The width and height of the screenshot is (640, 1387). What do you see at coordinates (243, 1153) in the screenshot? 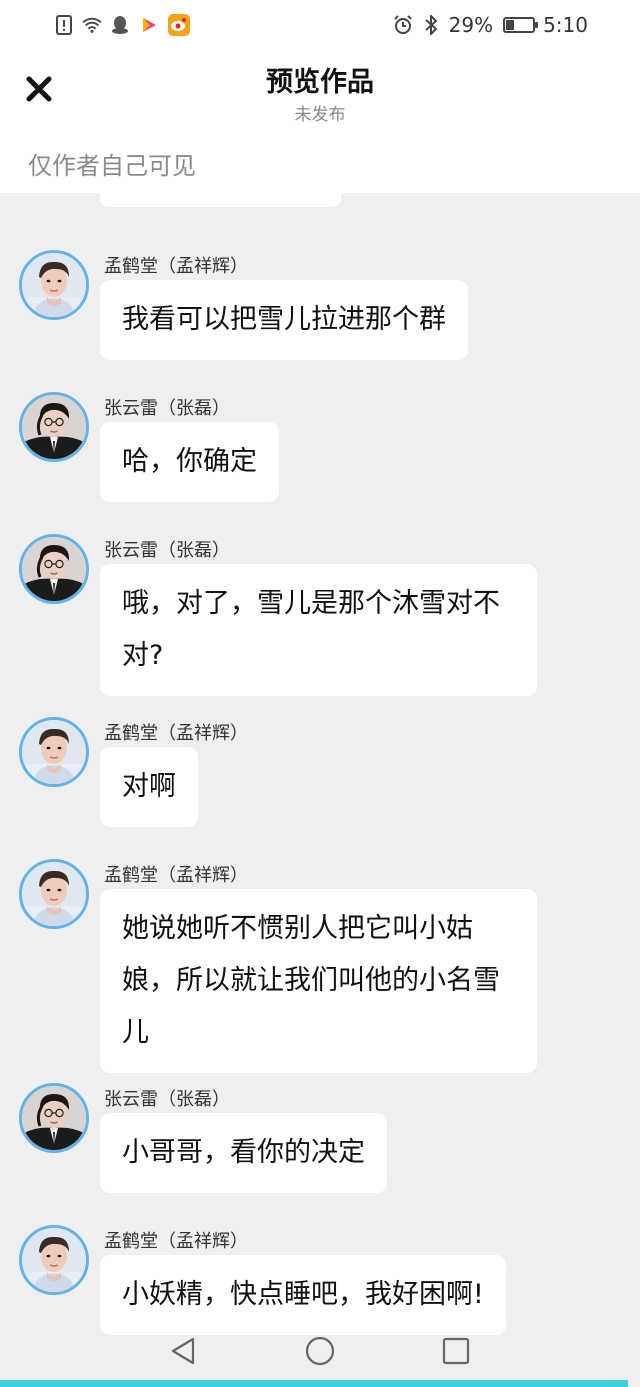
I see `message-bubble: 小哥哥，看你的决定` at bounding box center [243, 1153].